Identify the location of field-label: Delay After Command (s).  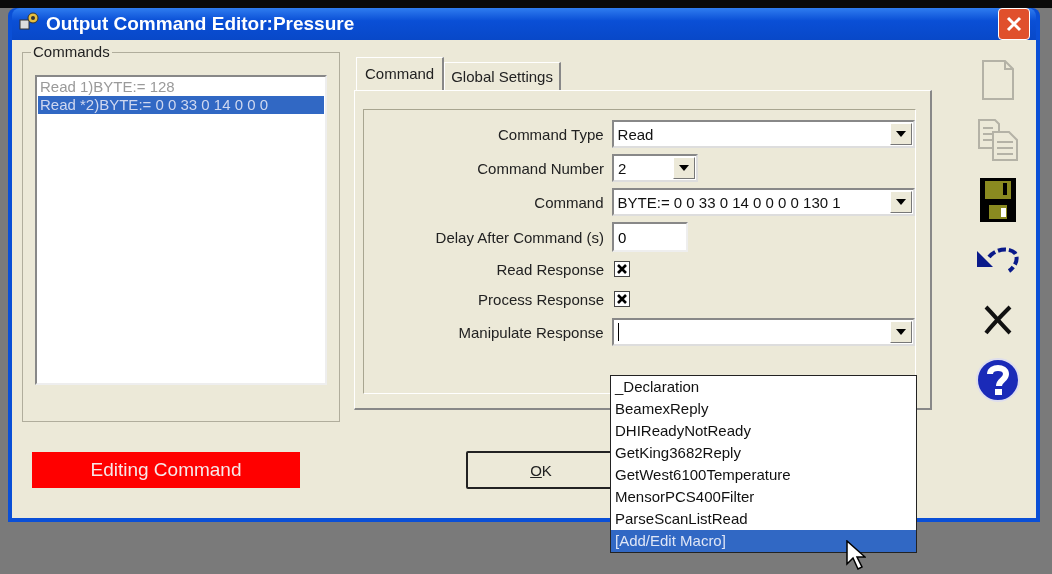
(519, 237).